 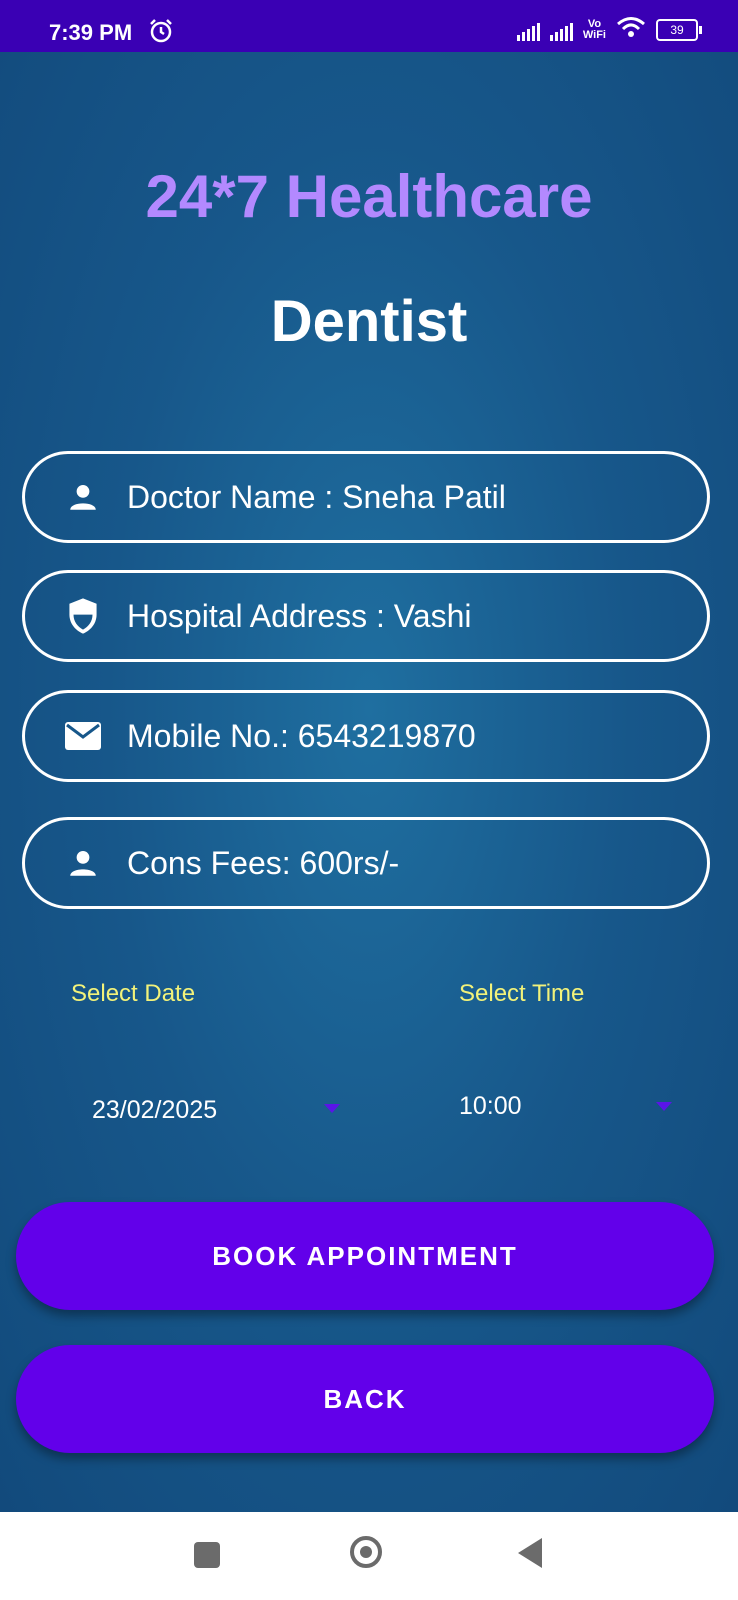 I want to click on hospital-address-text: Hospital Address : Vashi, so click(x=299, y=615).